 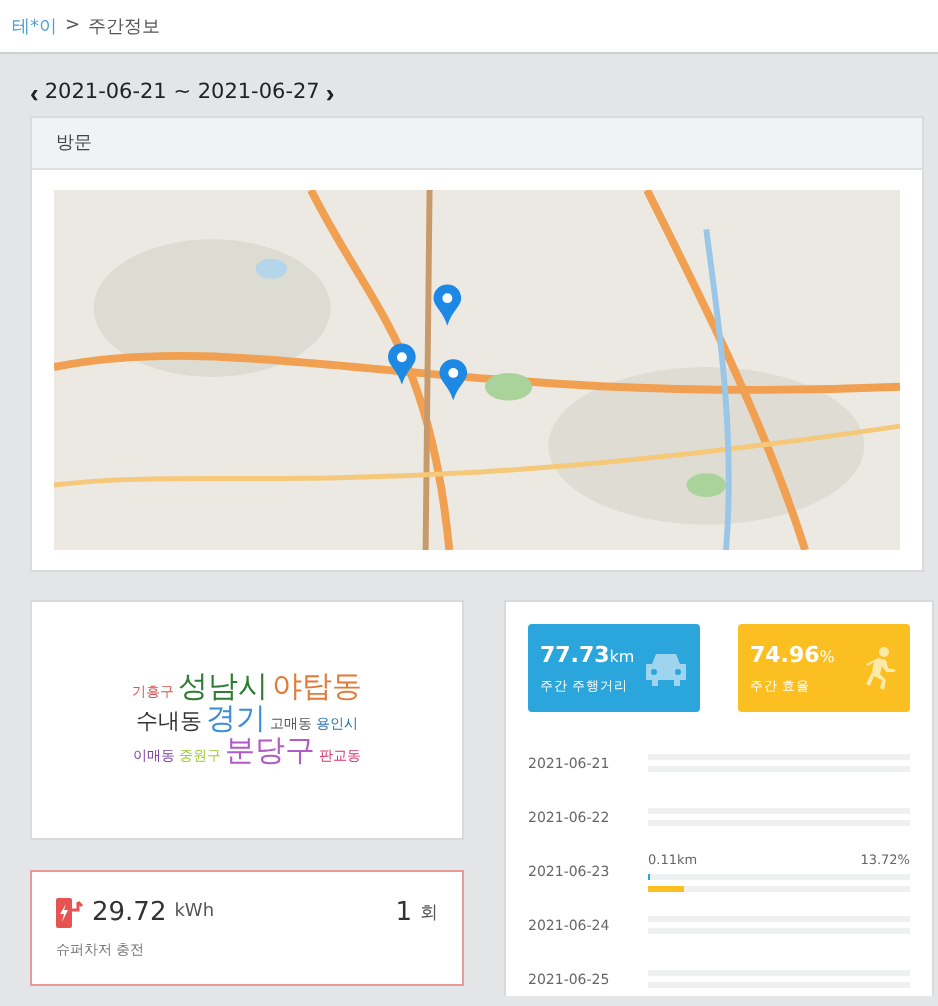 I want to click on charger-icon, so click(x=70, y=912).